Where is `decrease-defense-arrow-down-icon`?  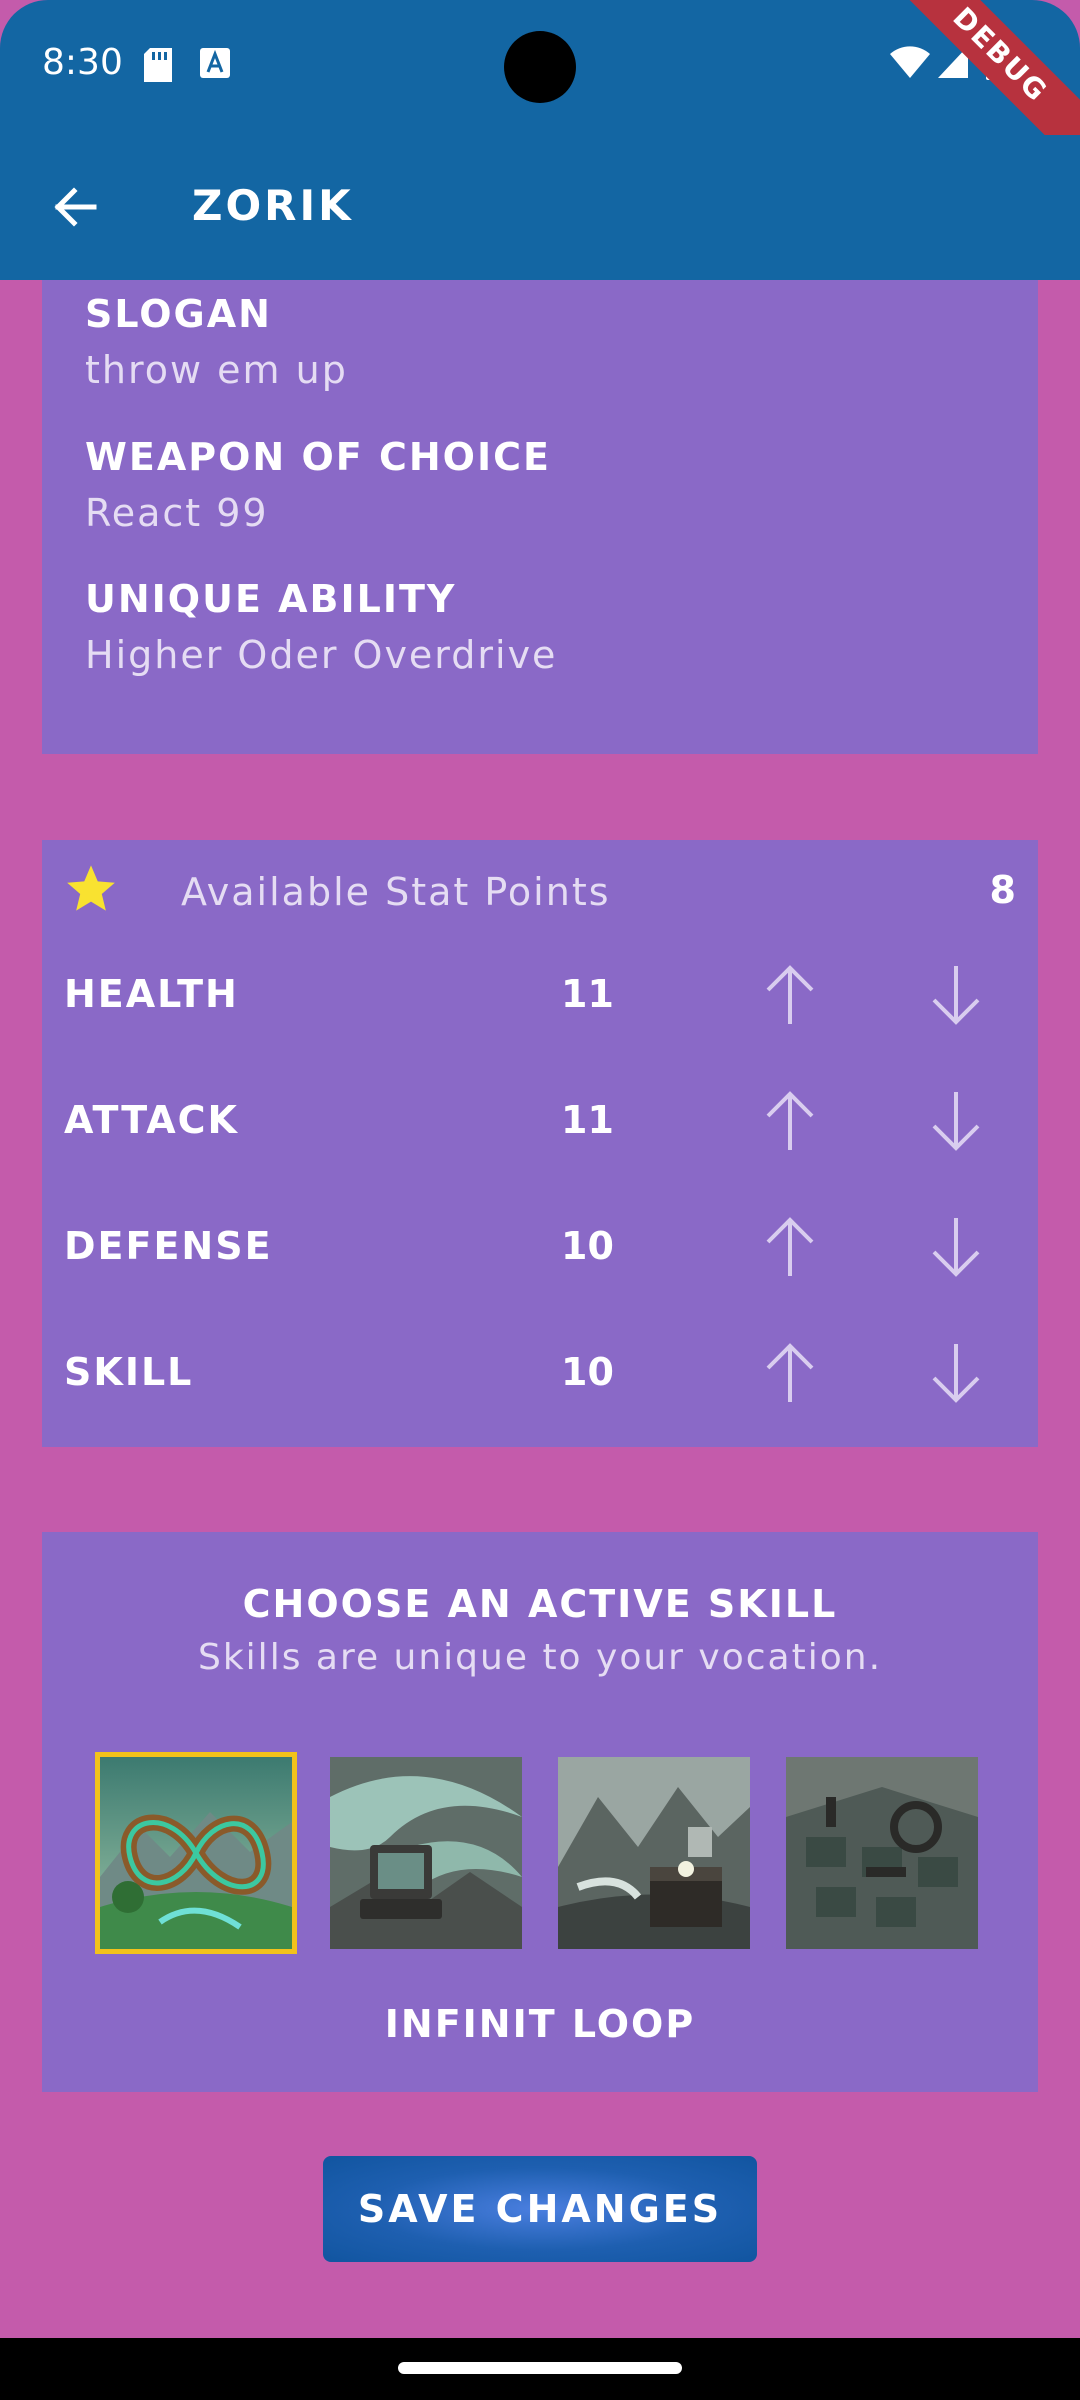
decrease-defense-arrow-down-icon is located at coordinates (956, 1247).